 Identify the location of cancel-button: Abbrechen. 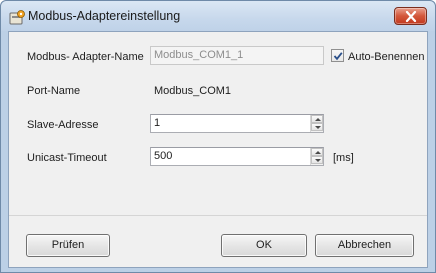
(364, 245).